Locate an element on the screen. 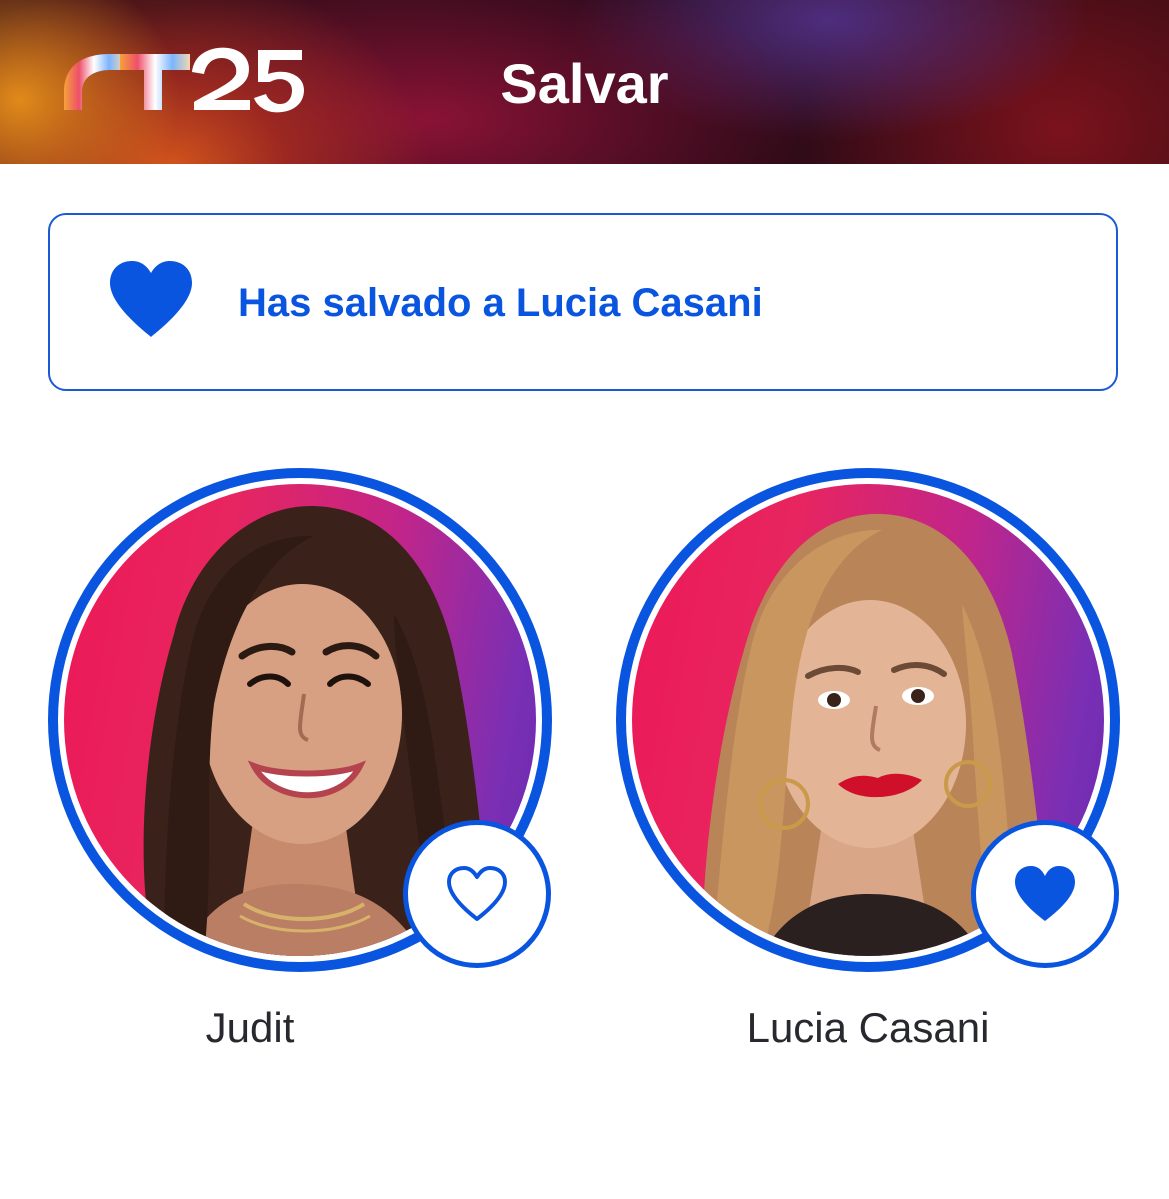 The image size is (1169, 1199). saved-confirmation-banner: Has salvado a Lucia Casani is located at coordinates (583, 302).